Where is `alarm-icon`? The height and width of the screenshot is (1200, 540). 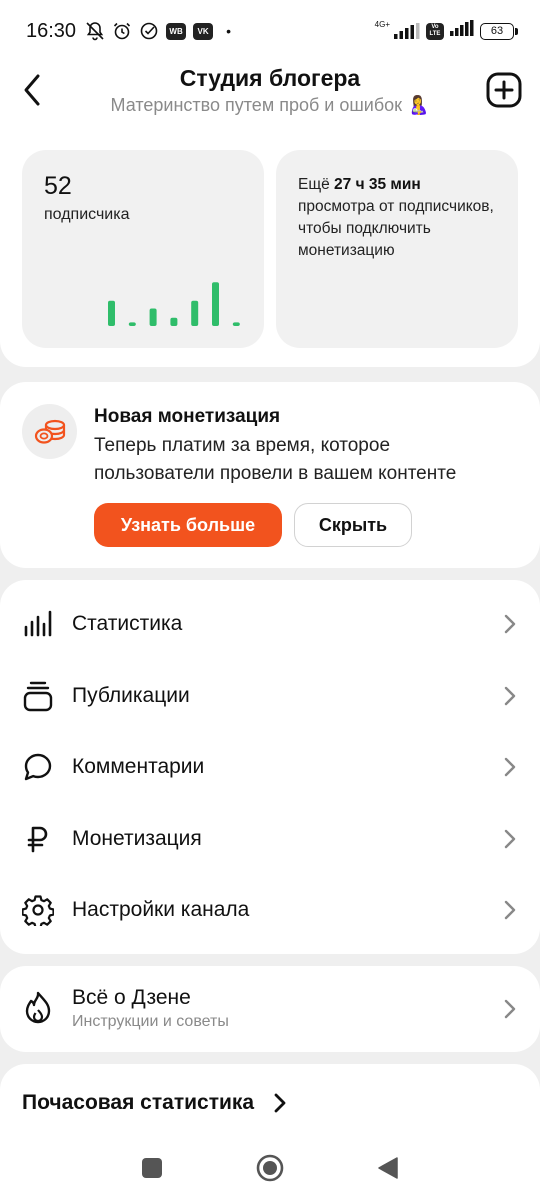
alarm-icon is located at coordinates (122, 31).